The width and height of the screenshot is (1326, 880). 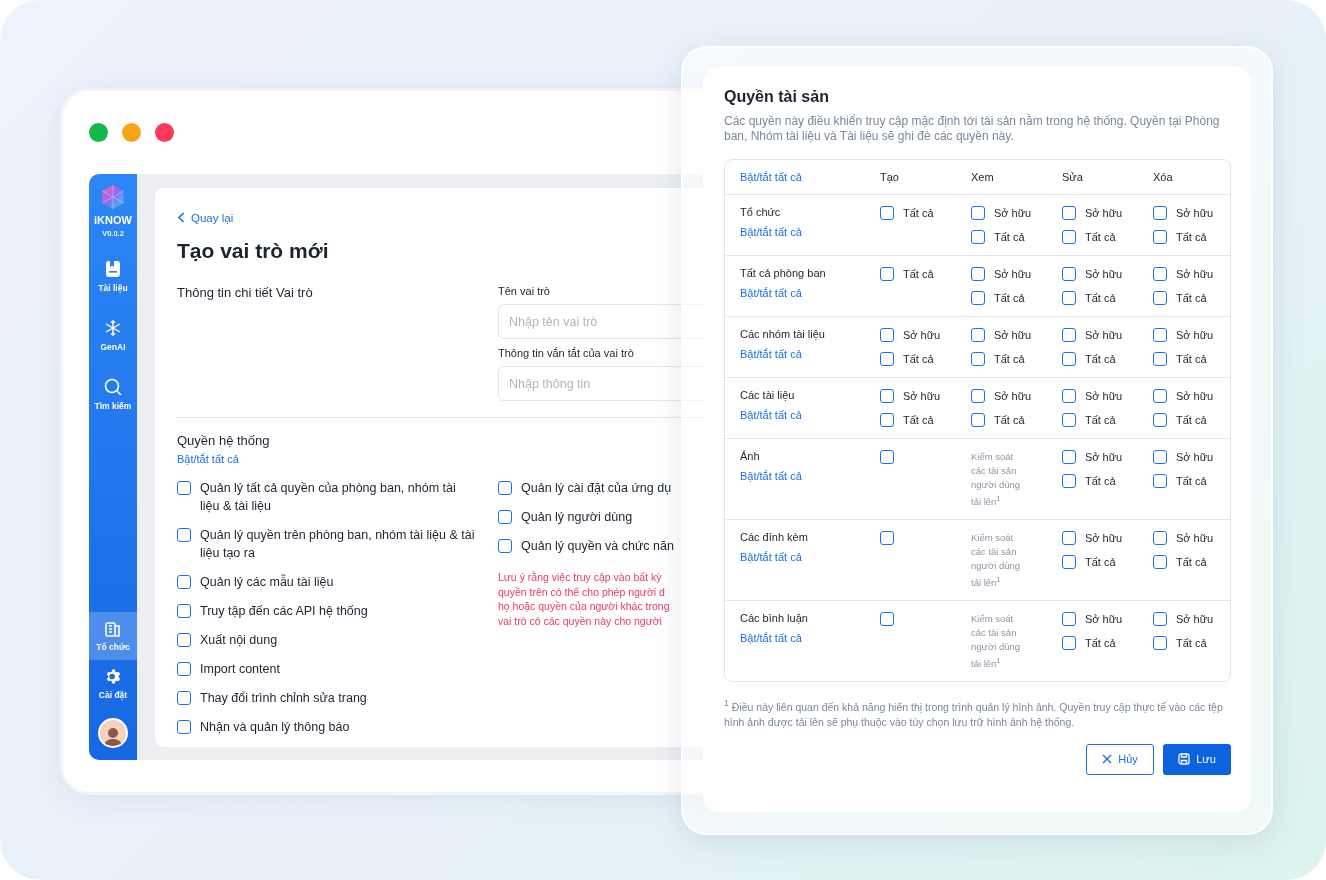 I want to click on checkbox-label: Truy tập đến các API hệ thống, so click(x=284, y=611).